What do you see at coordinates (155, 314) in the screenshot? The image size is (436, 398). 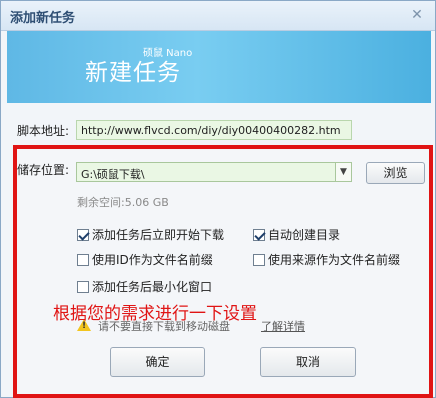 I see `annotation-text: 根据您的需求进行一下设置` at bounding box center [155, 314].